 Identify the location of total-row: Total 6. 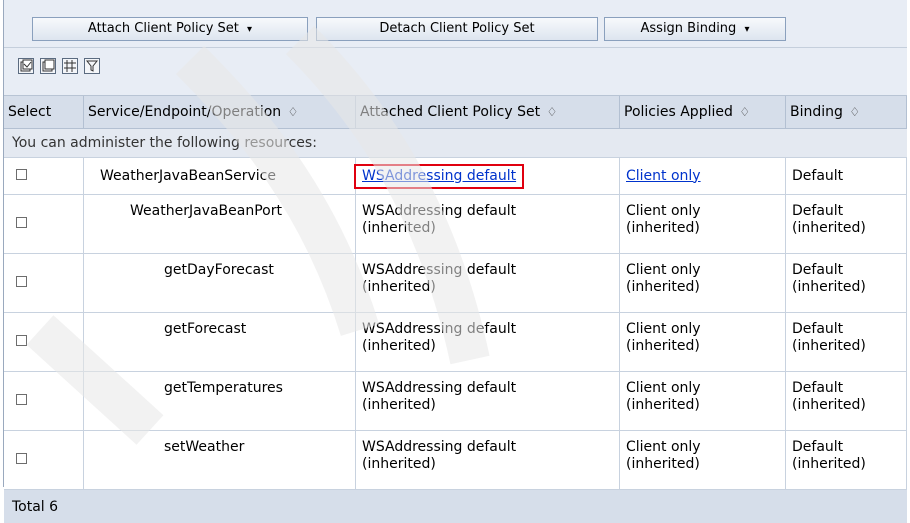
(455, 506).